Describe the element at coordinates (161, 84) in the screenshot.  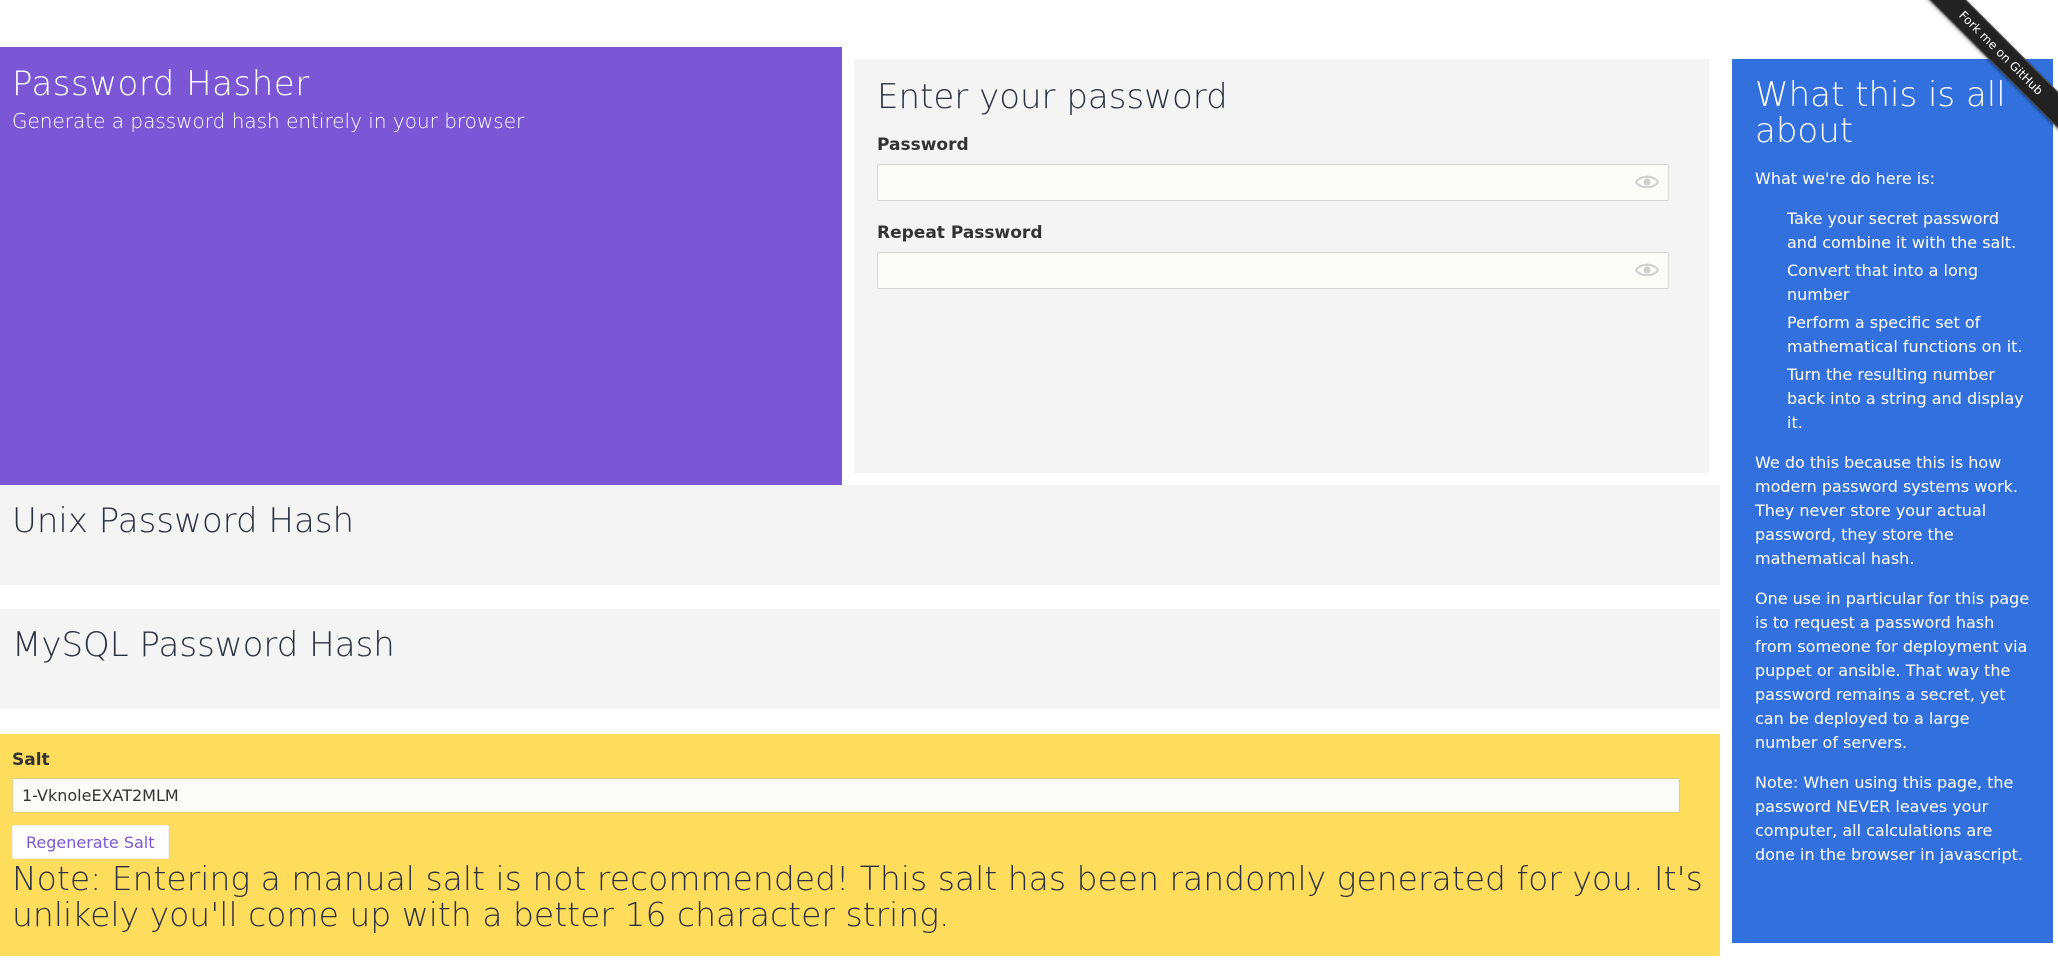
I see `app-title: Password Hasher` at that location.